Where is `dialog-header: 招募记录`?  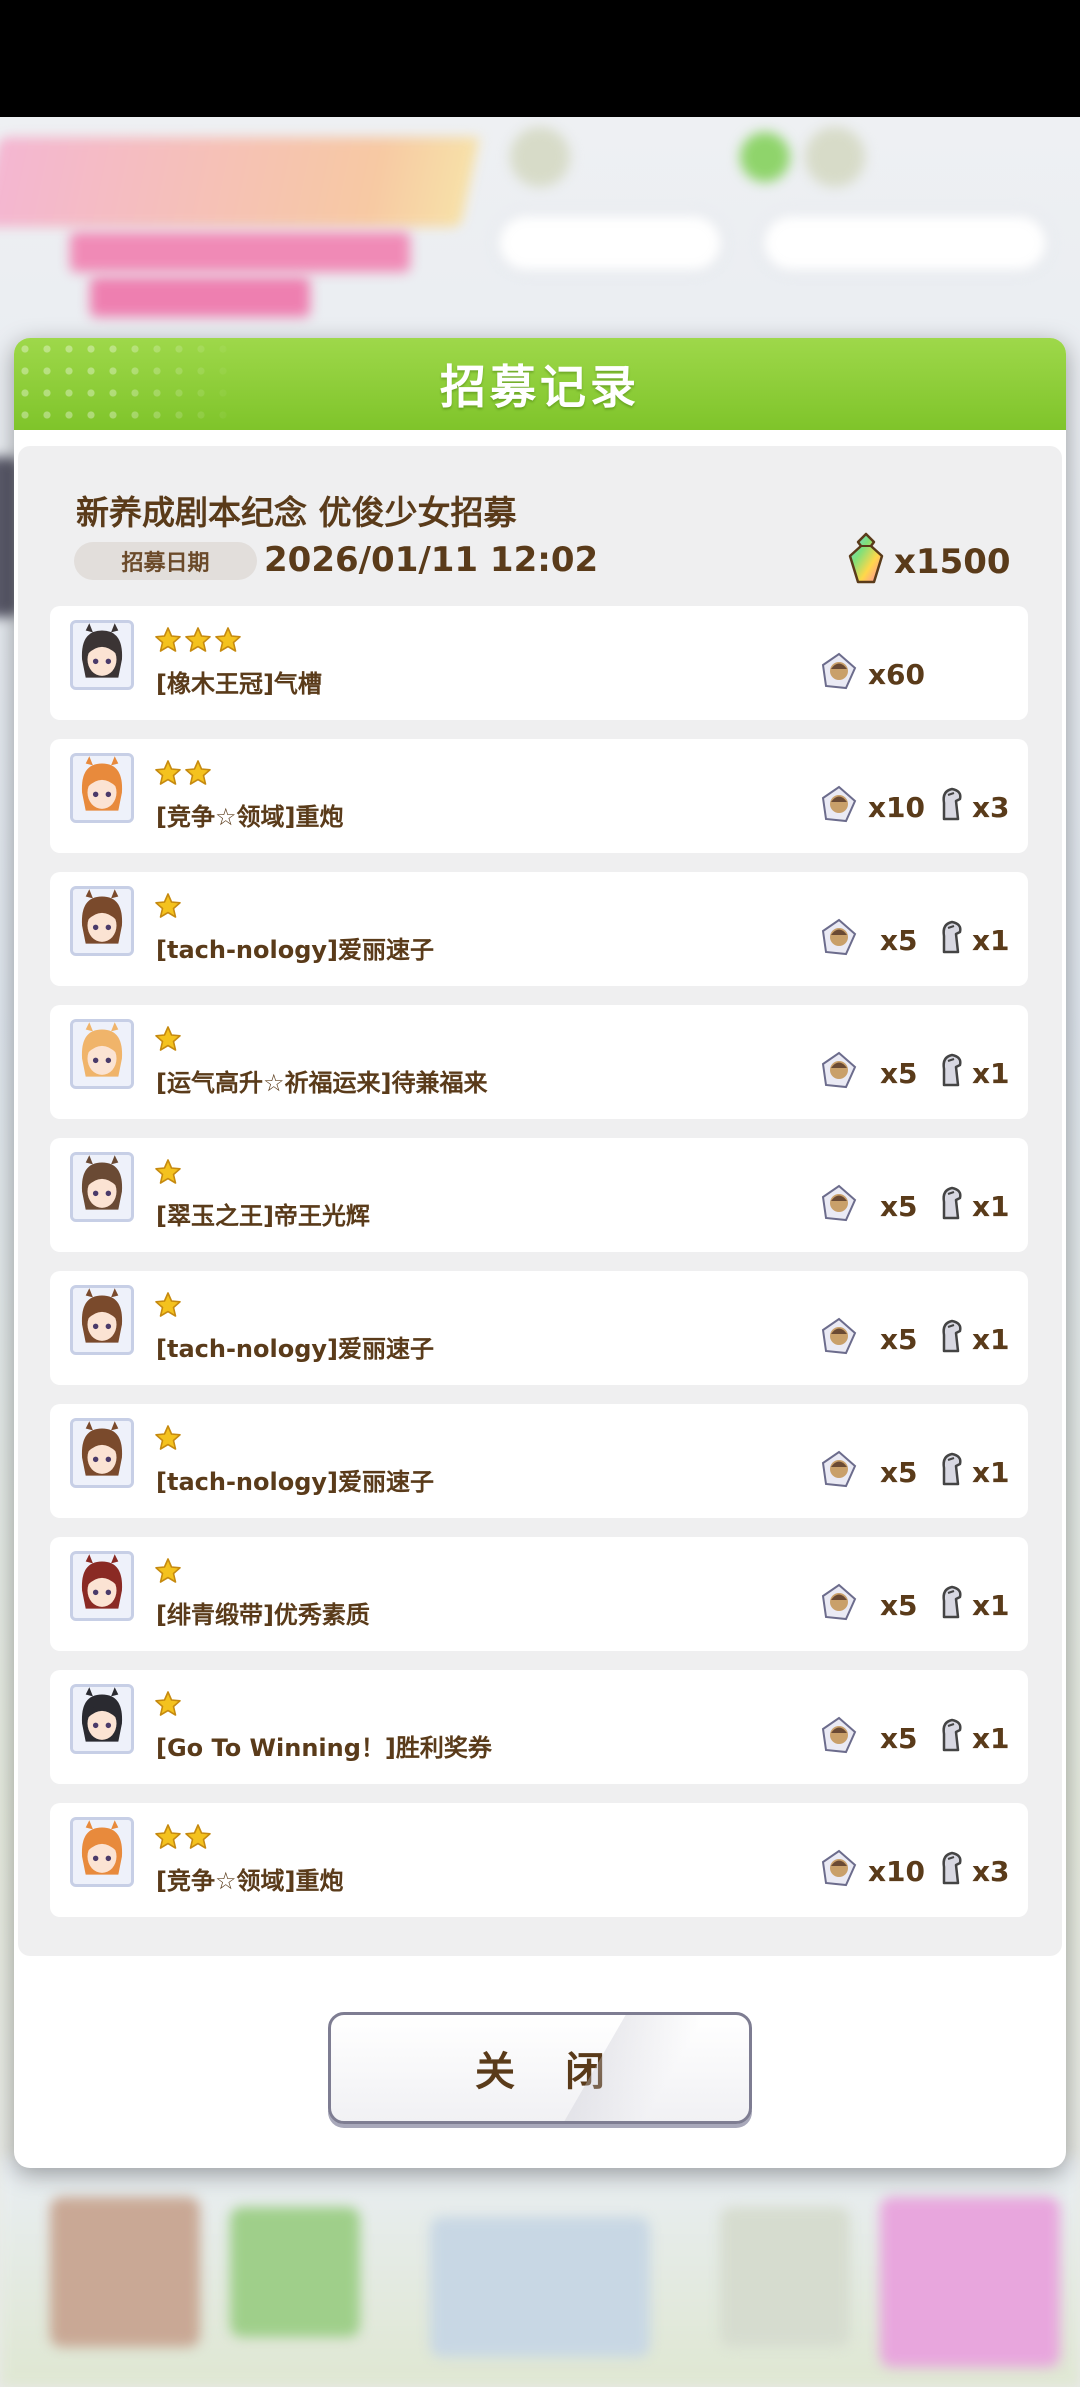 dialog-header: 招募记录 is located at coordinates (540, 384).